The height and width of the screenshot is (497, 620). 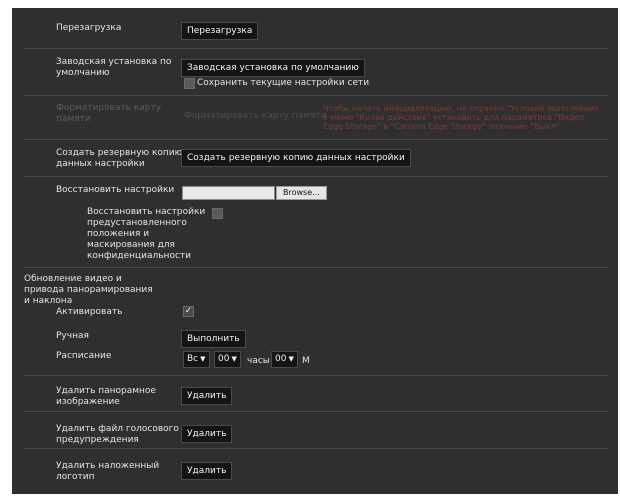 What do you see at coordinates (284, 359) in the screenshot?
I see `minute-select: 00 ▼` at bounding box center [284, 359].